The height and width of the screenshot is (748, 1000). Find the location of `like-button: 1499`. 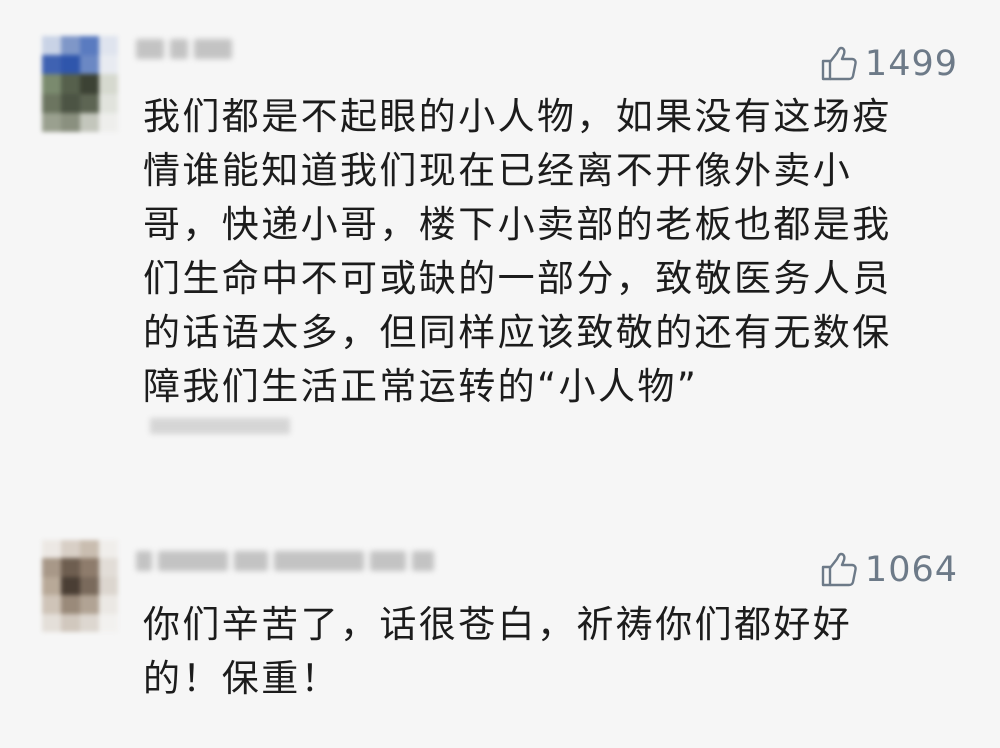

like-button: 1499 is located at coordinates (888, 64).